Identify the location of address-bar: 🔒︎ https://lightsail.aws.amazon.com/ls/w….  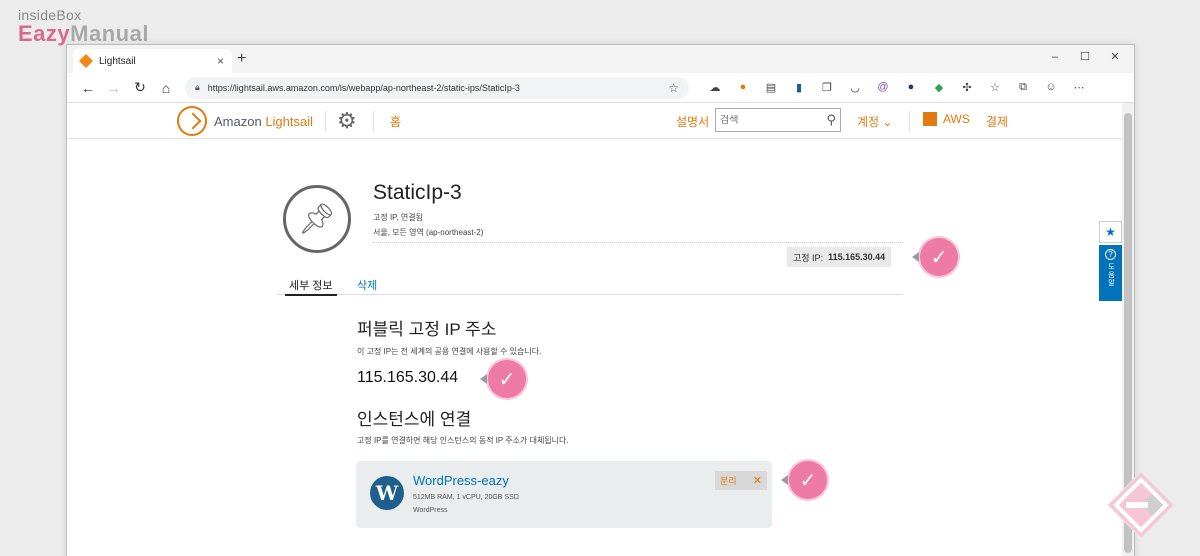
(437, 87).